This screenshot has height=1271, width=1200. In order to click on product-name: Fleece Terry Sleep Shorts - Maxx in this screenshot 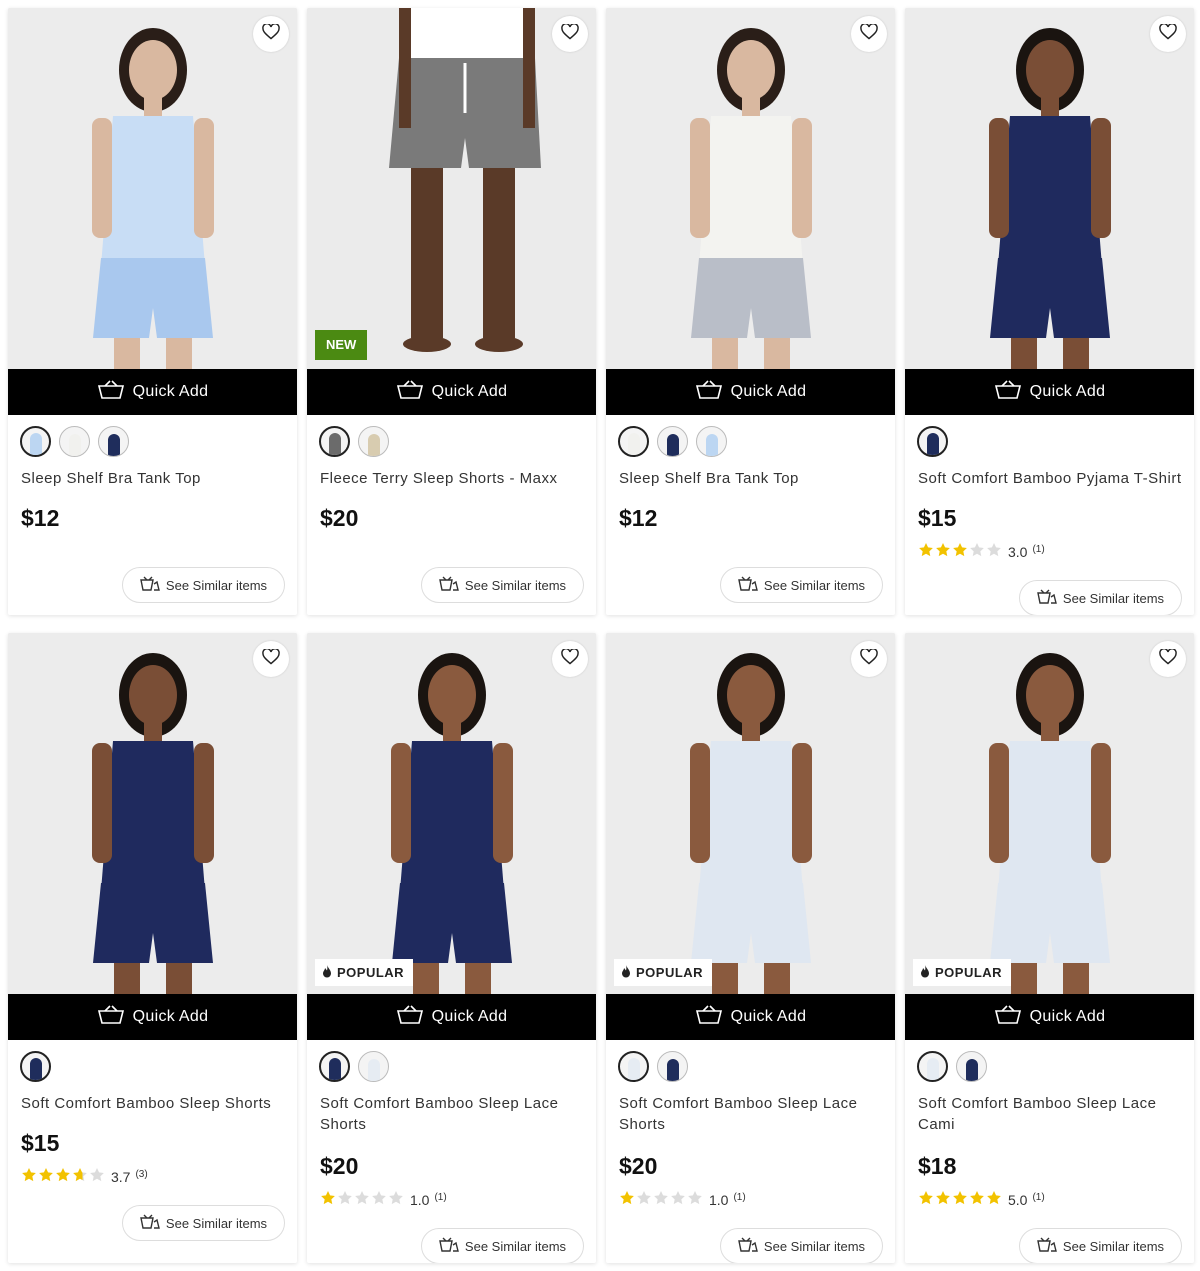, I will do `click(452, 478)`.